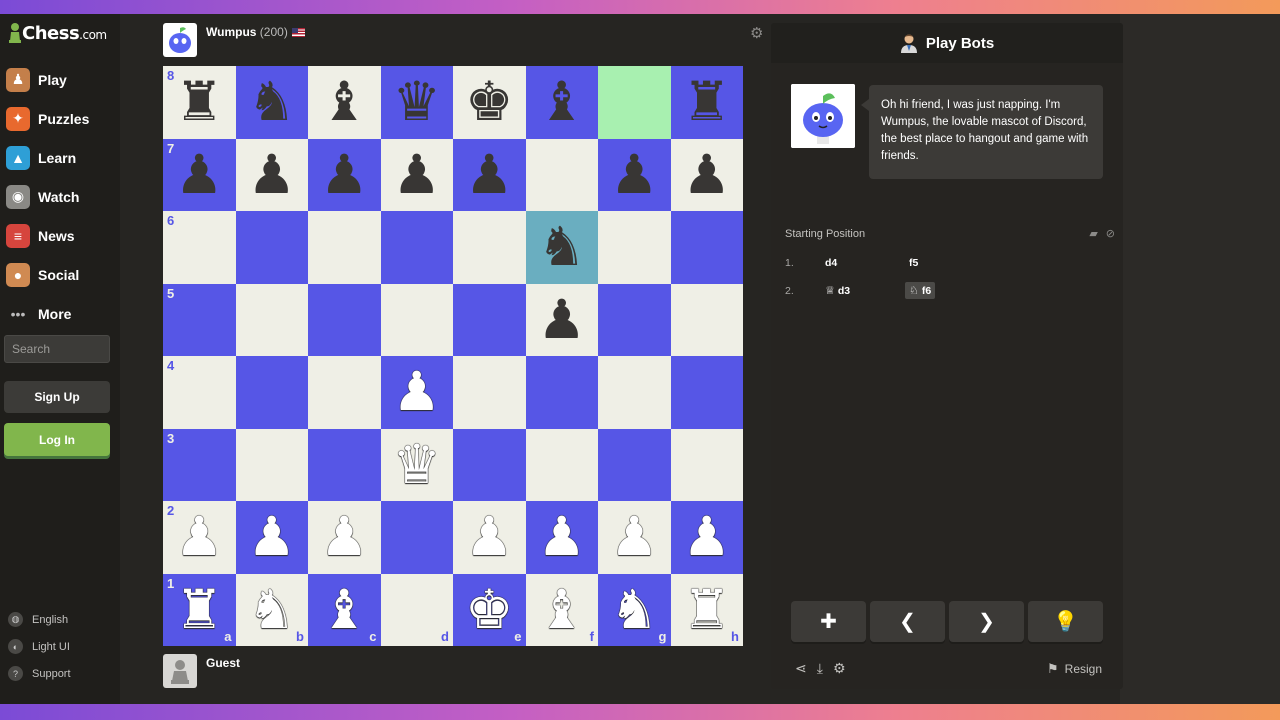 The width and height of the screenshot is (1280, 720). What do you see at coordinates (344, 392) in the screenshot?
I see `square-c4` at bounding box center [344, 392].